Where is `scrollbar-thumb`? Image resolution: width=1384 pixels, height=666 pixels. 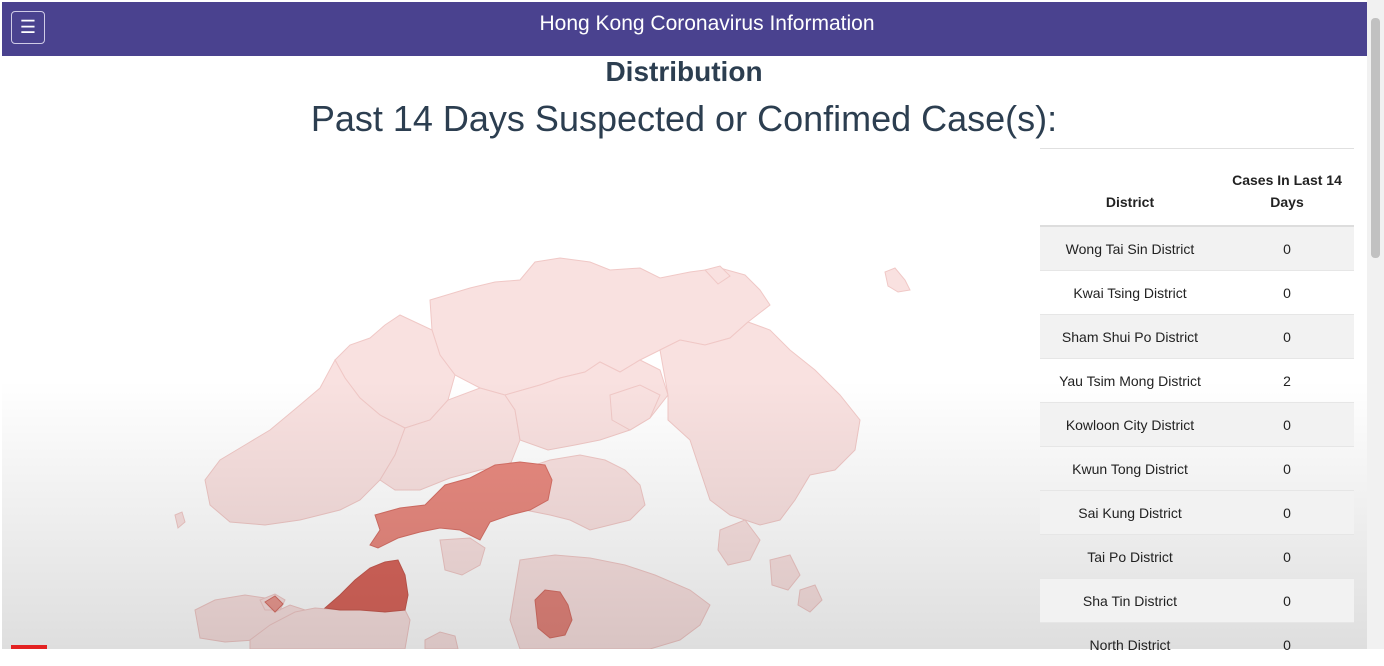 scrollbar-thumb is located at coordinates (1375, 138).